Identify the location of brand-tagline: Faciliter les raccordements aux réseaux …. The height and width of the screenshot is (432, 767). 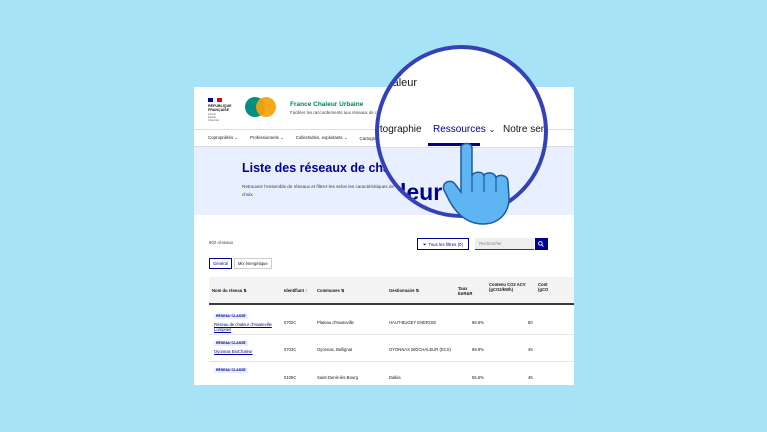
(340, 112).